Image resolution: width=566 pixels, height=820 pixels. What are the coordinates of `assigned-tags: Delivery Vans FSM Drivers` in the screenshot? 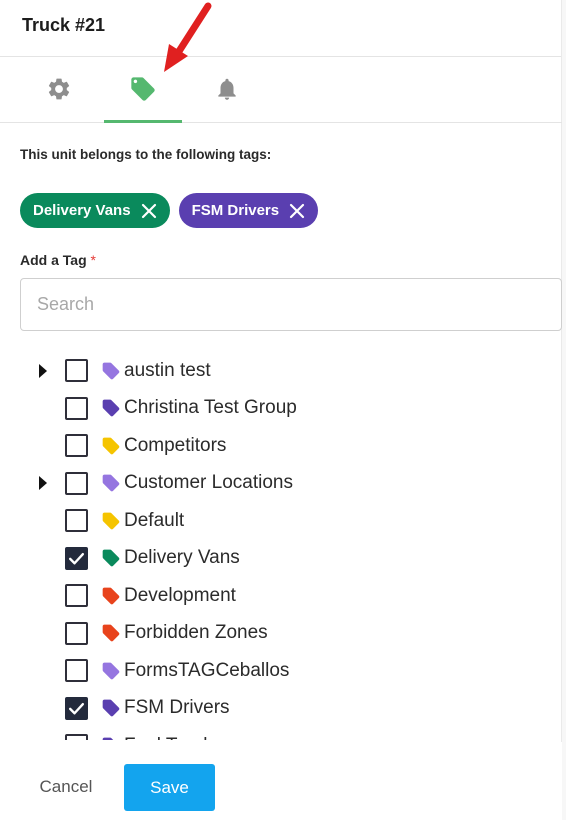 It's located at (169, 210).